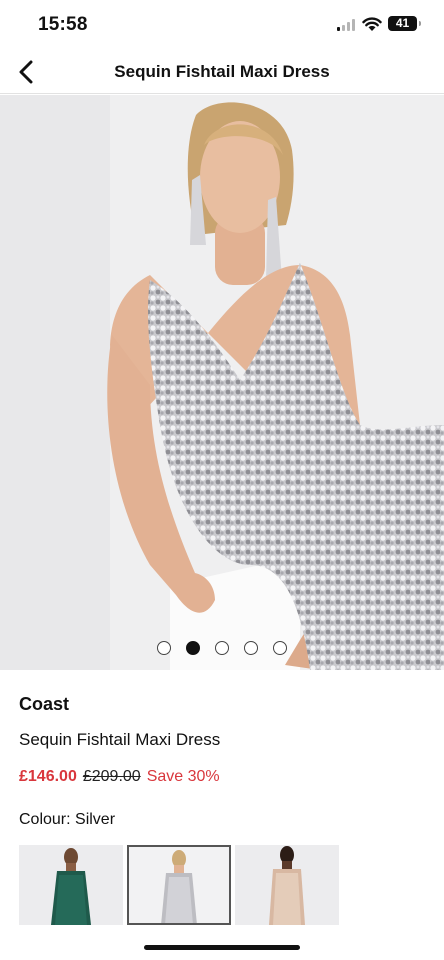 Image resolution: width=444 pixels, height=960 pixels. Describe the element at coordinates (111, 776) in the screenshot. I see `original-price: £209.00` at that location.